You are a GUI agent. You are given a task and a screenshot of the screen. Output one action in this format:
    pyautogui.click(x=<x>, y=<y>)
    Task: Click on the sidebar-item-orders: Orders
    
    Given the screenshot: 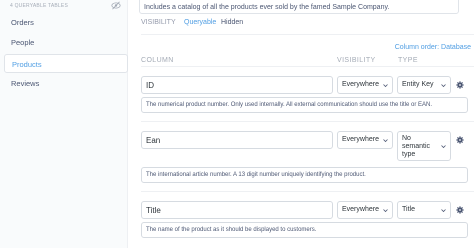 What is the action you would take?
    pyautogui.click(x=66, y=22)
    